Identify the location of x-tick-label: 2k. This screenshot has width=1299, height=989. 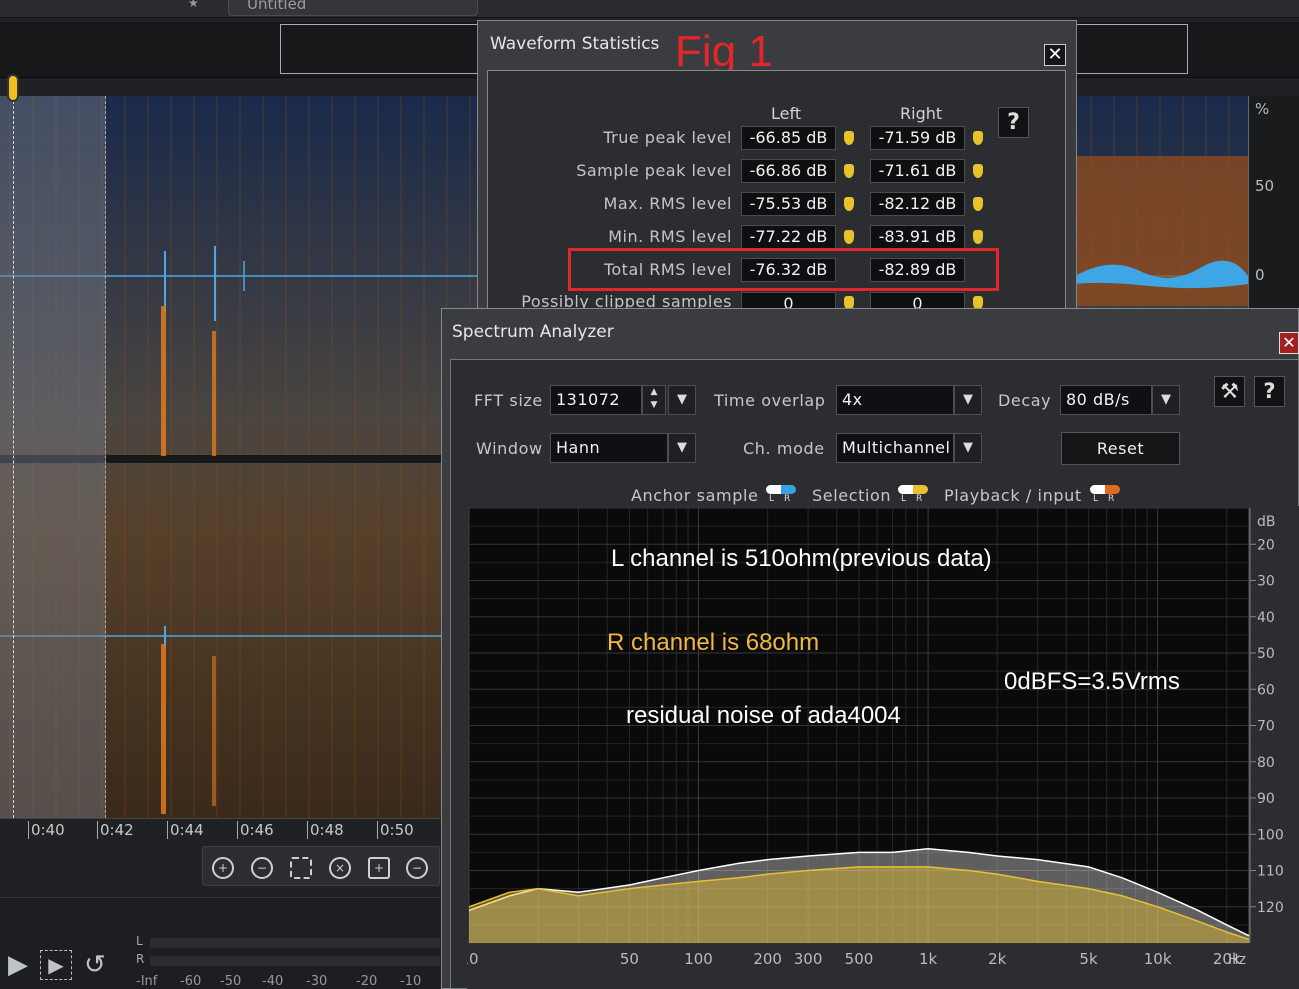
(997, 959).